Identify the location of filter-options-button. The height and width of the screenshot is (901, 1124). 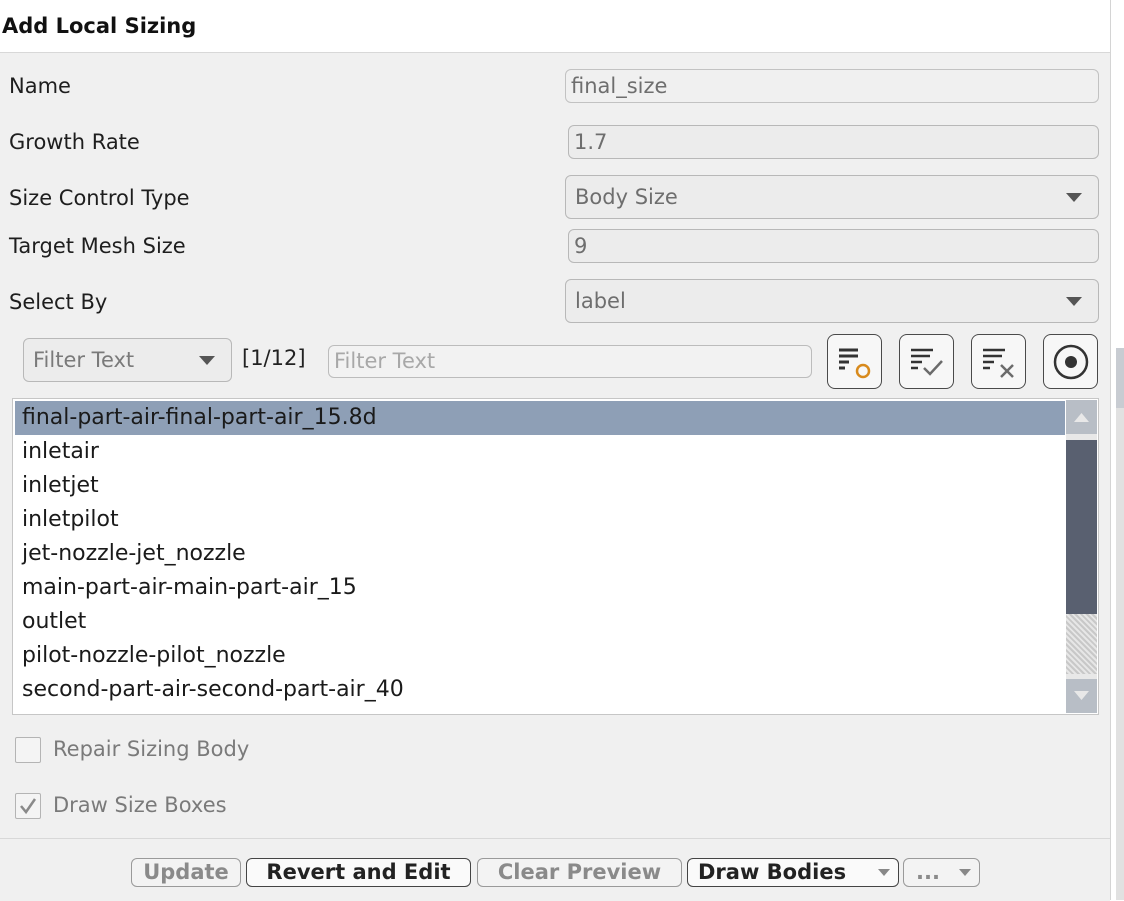
(854, 361).